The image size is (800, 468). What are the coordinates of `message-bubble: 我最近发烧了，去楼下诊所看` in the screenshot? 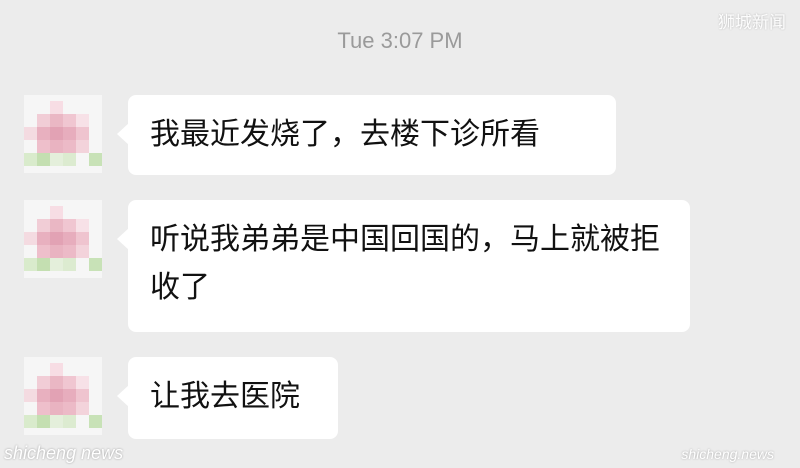 It's located at (366, 135).